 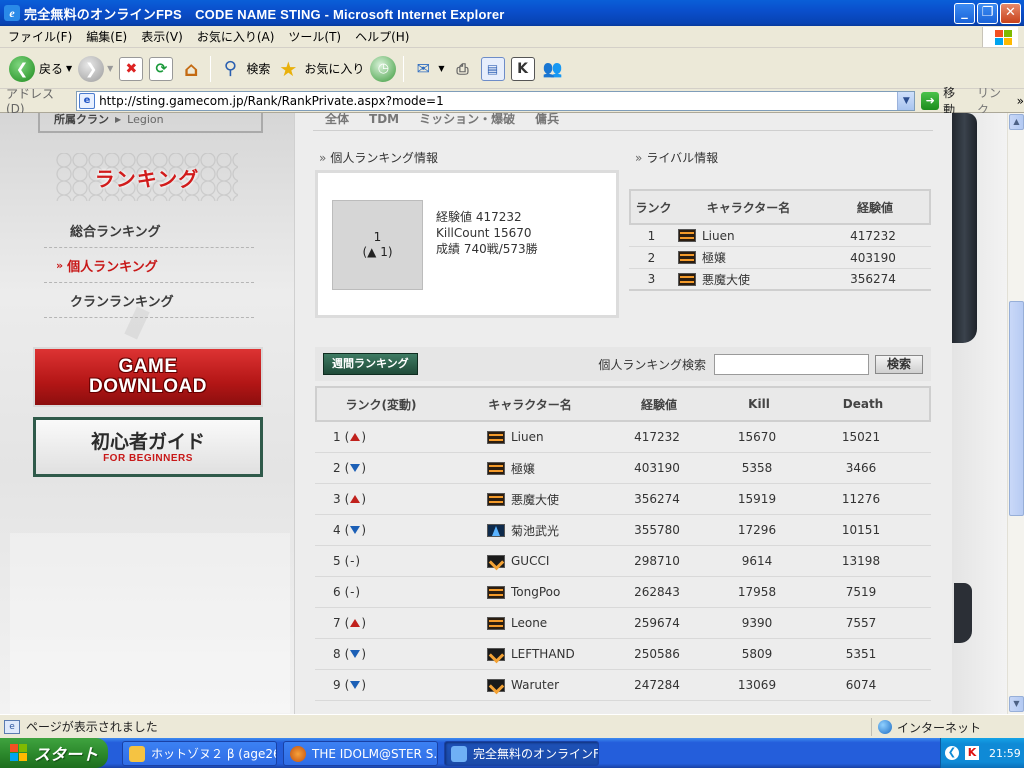 I want to click on nav-personal-ranking: » 個人ランキング, so click(x=149, y=265).